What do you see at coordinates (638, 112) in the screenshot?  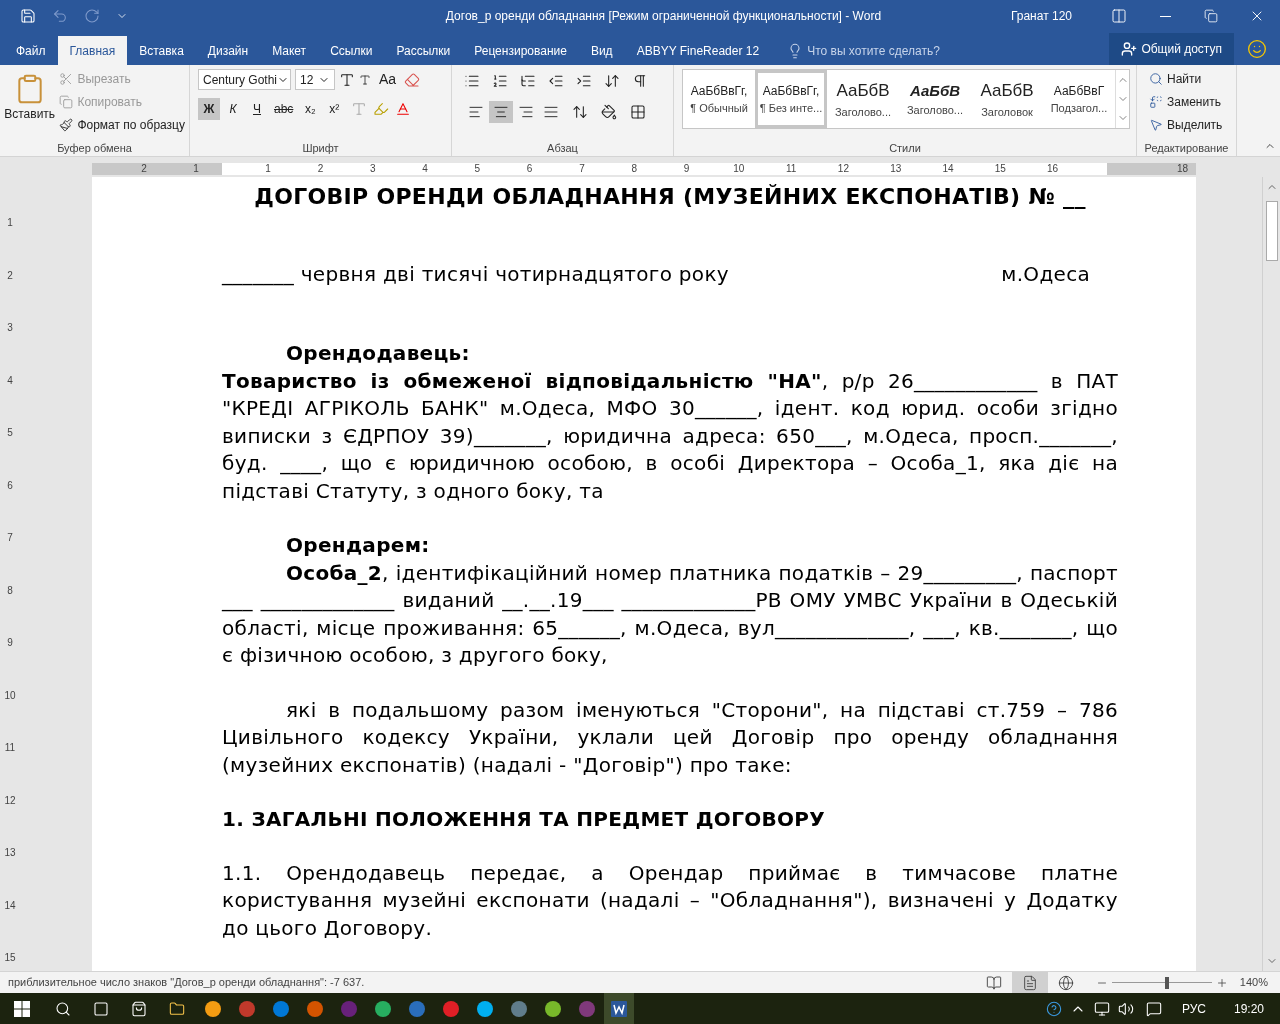 I see `borders-icon` at bounding box center [638, 112].